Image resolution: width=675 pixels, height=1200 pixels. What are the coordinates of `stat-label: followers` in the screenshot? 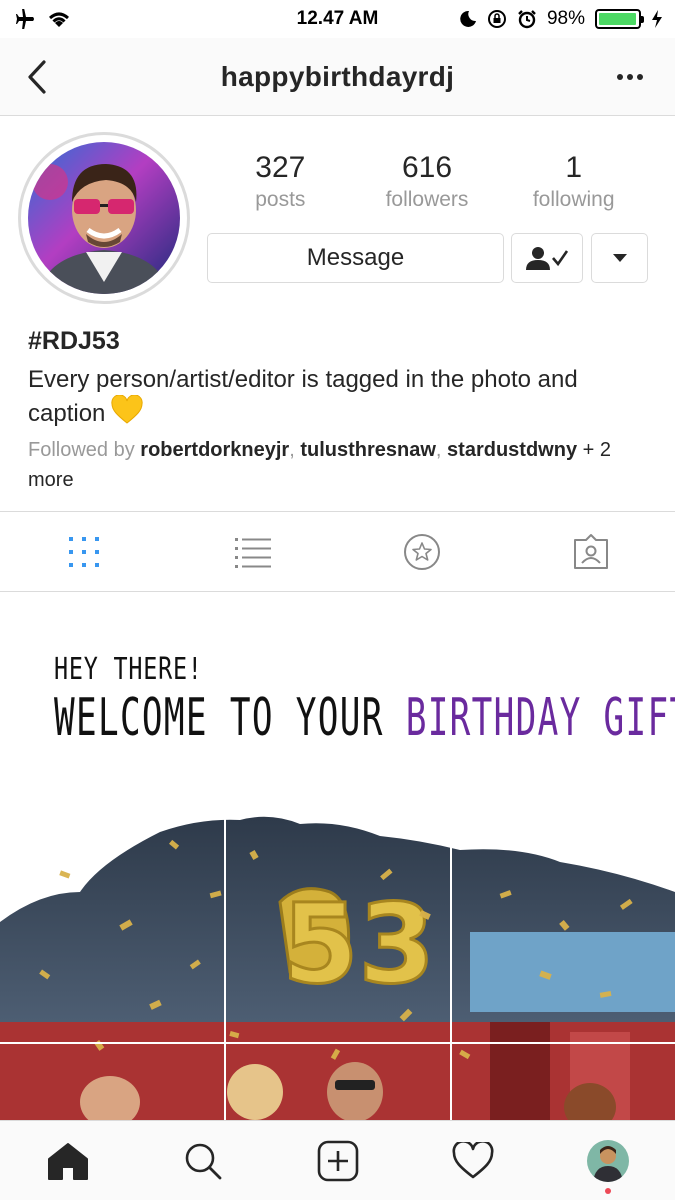 It's located at (427, 199).